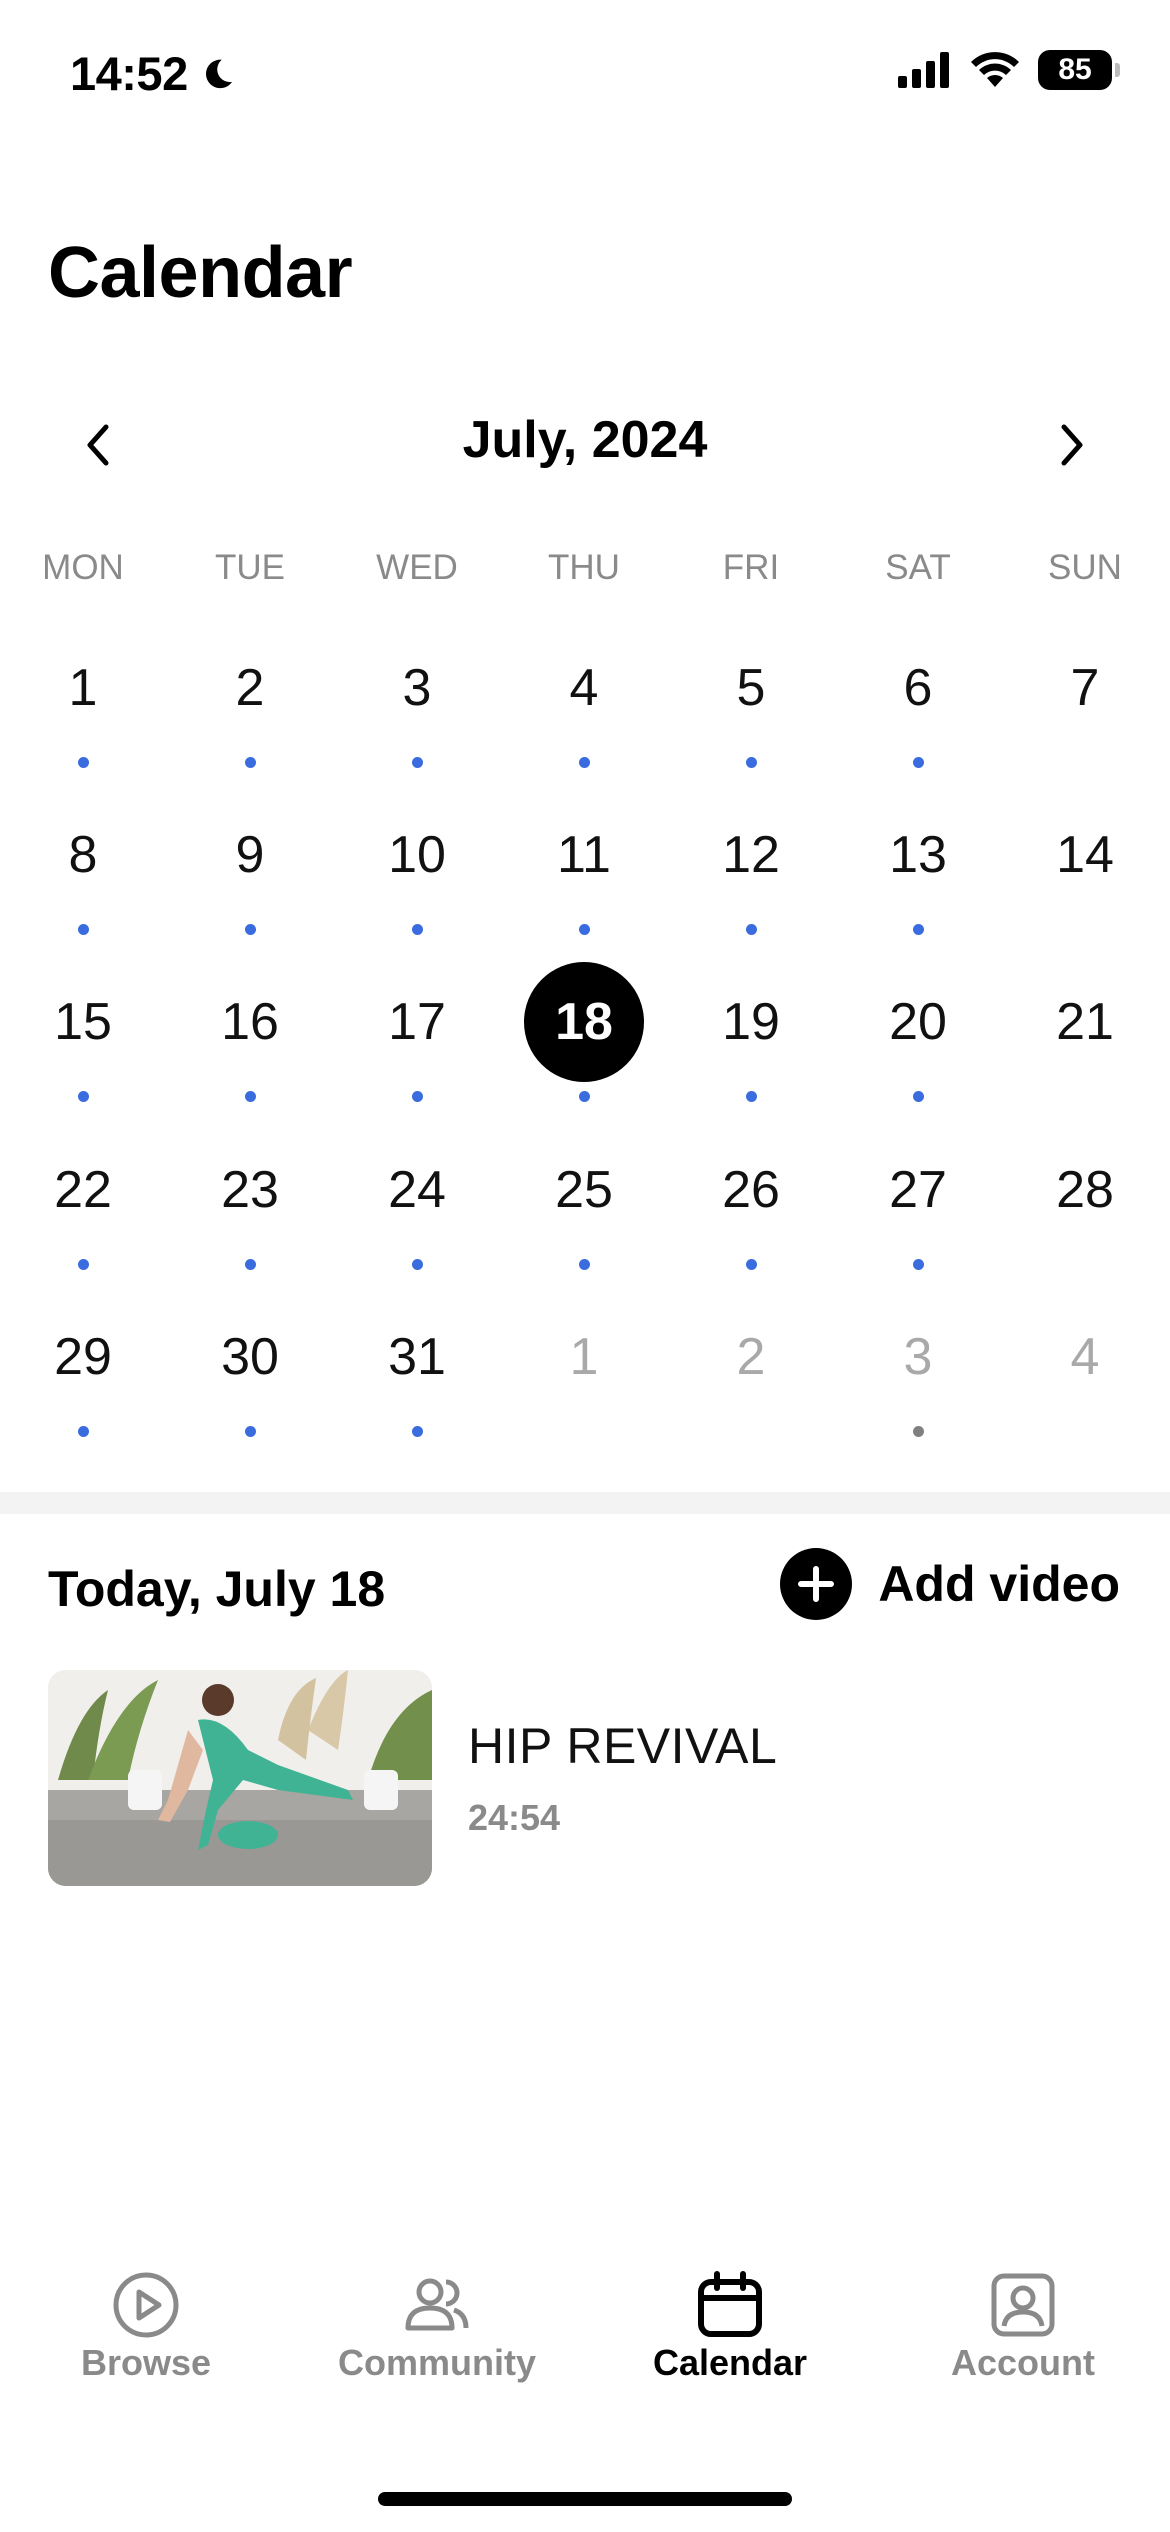 This screenshot has height=2532, width=1170. Describe the element at coordinates (83, 1022) in the screenshot. I see `day-cell: 15` at that location.